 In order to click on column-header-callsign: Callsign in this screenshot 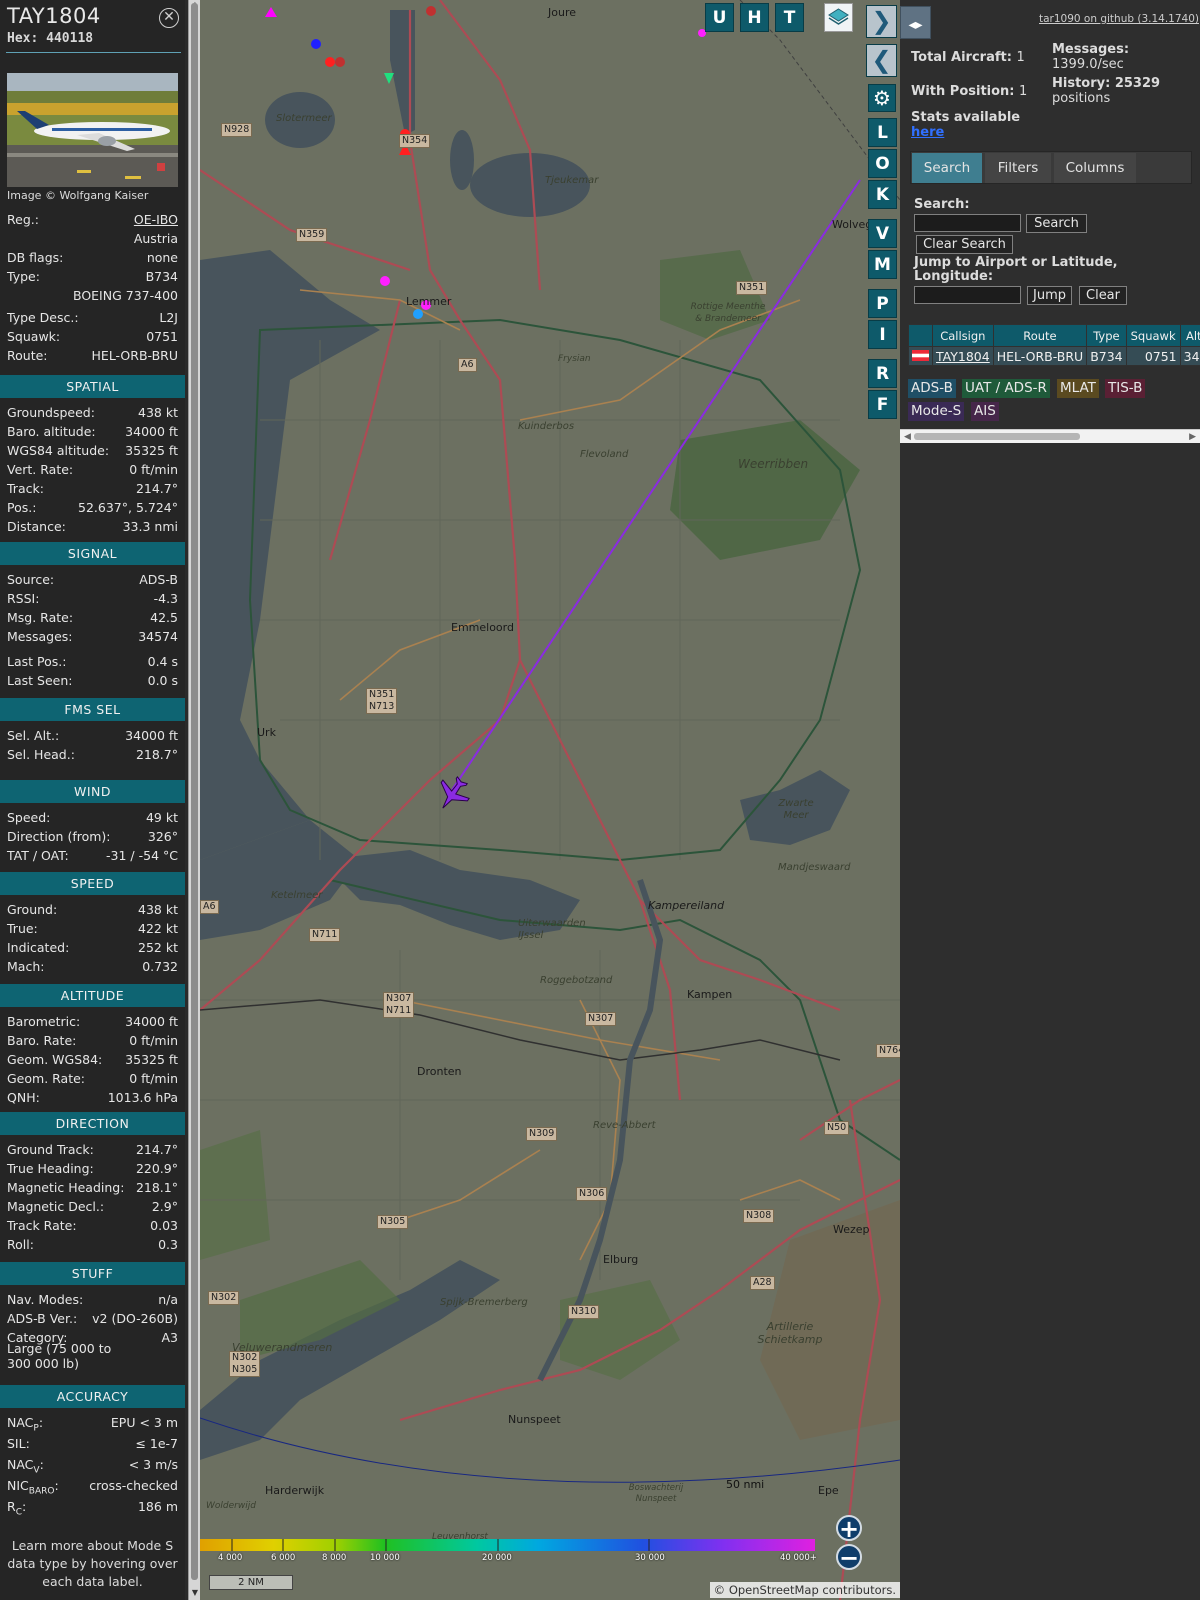, I will do `click(963, 335)`.